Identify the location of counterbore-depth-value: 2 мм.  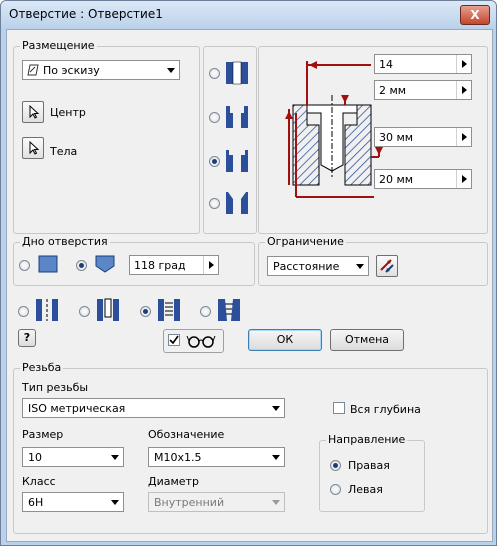
(393, 90).